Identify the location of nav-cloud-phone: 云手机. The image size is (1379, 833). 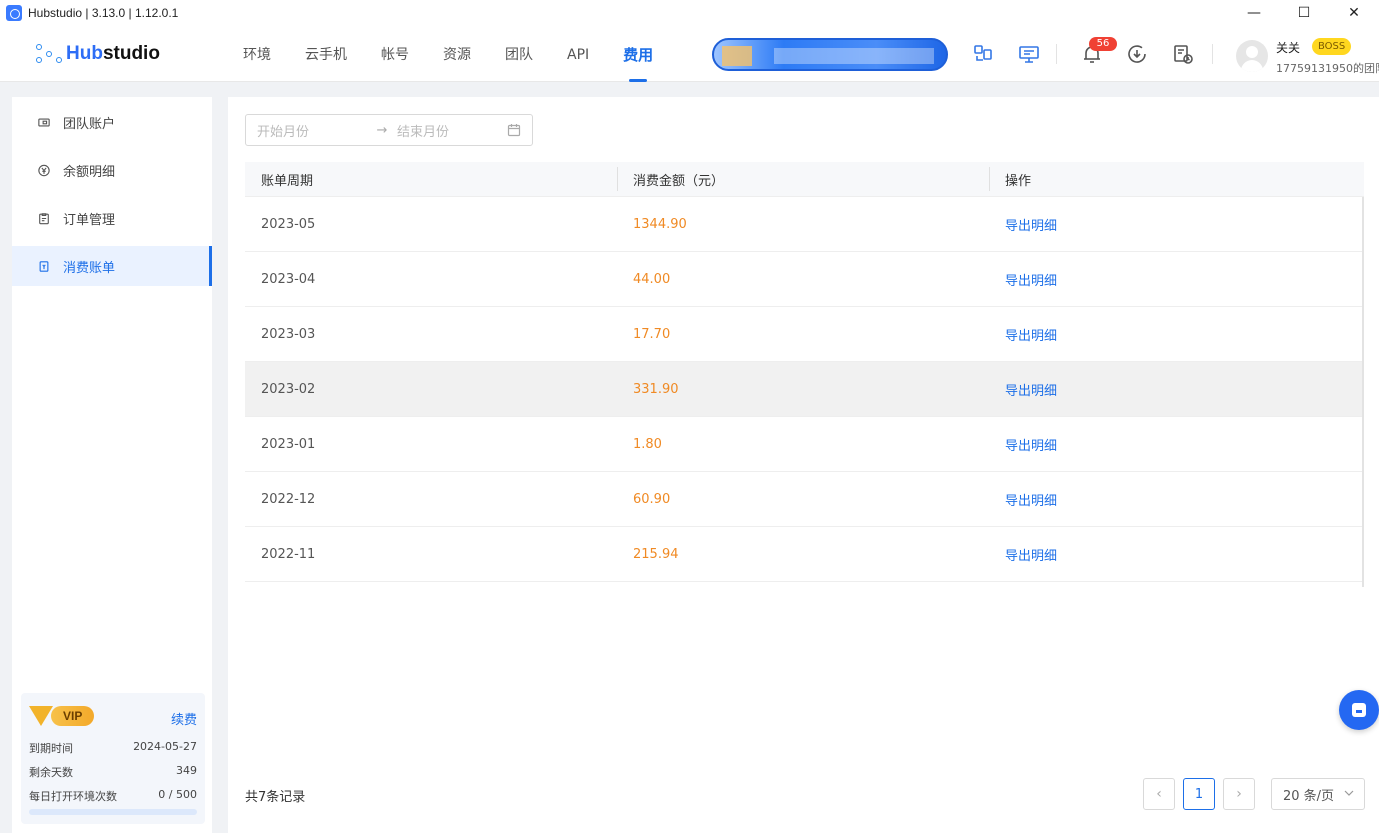
(326, 54).